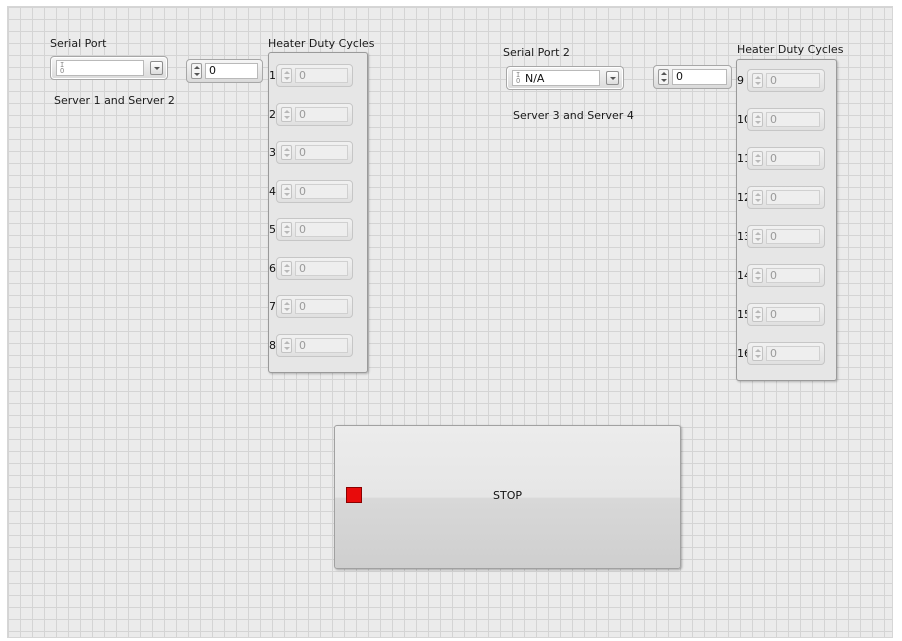  What do you see at coordinates (272, 268) in the screenshot?
I see `array-index-label: 6` at bounding box center [272, 268].